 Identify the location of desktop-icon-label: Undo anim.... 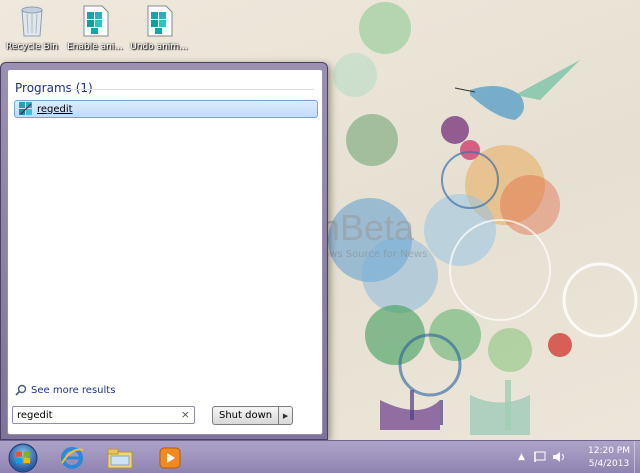
(159, 47).